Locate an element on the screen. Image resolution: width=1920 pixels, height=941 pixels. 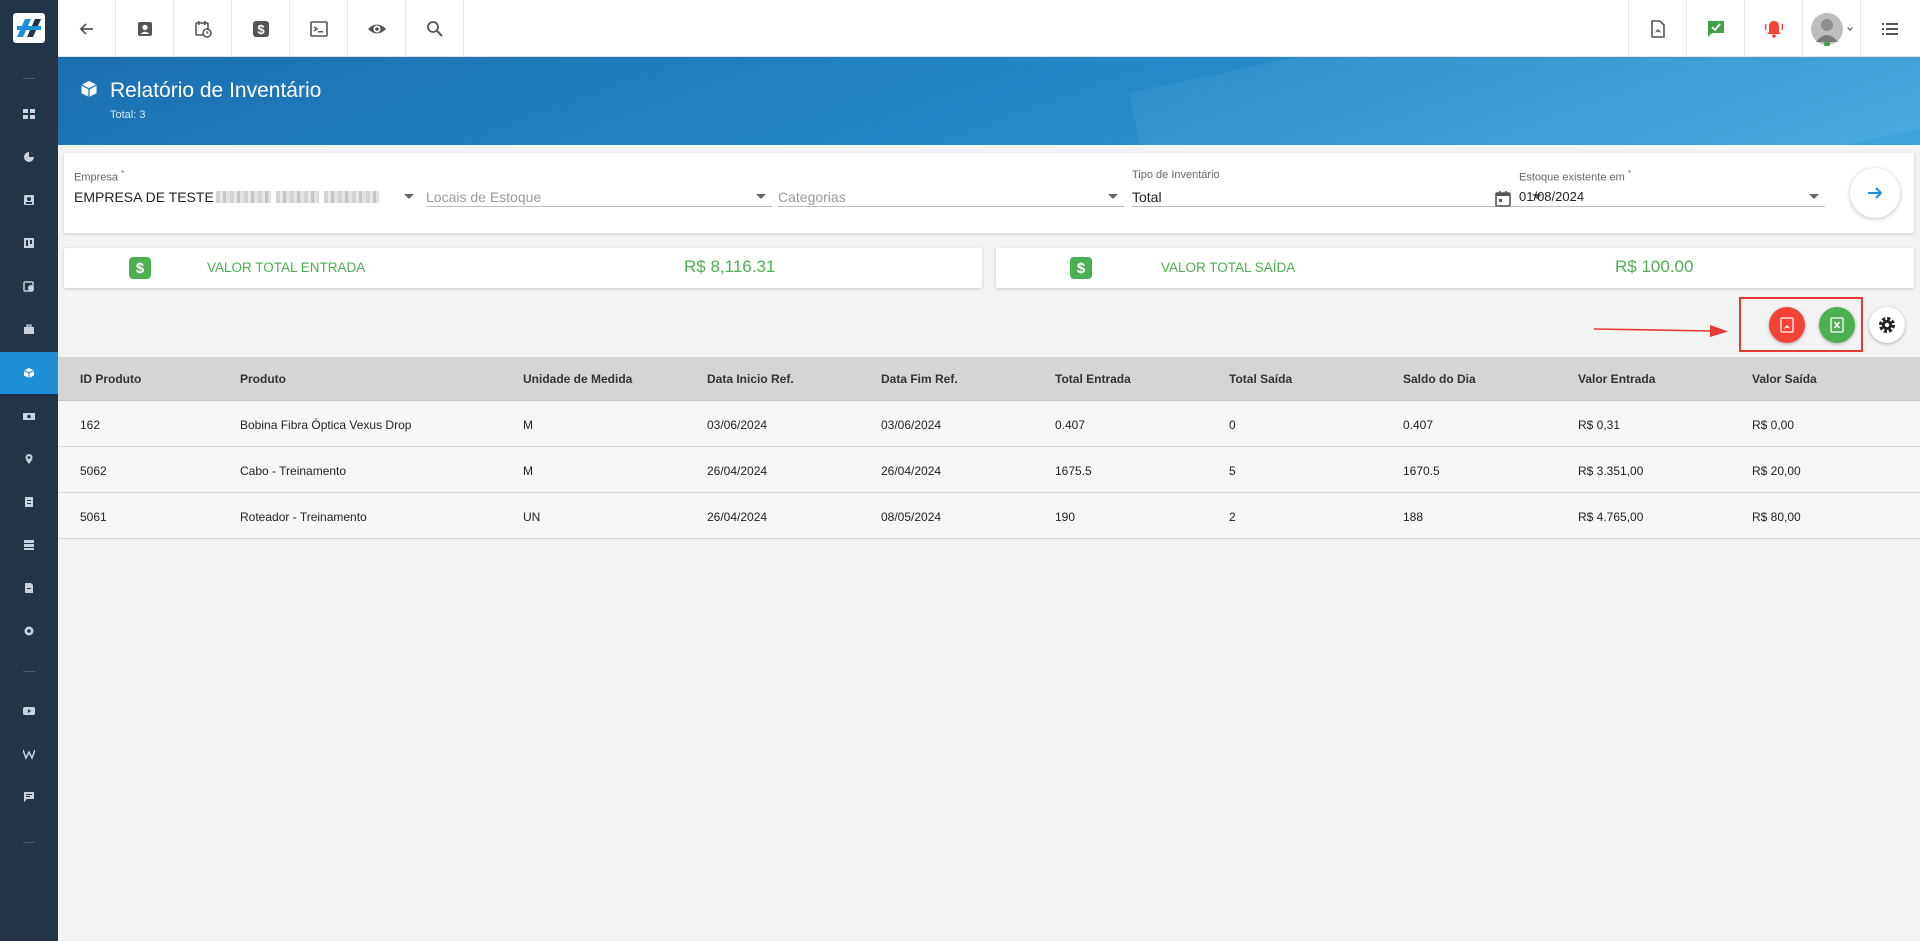
sidebar-item-settings is located at coordinates (29, 631).